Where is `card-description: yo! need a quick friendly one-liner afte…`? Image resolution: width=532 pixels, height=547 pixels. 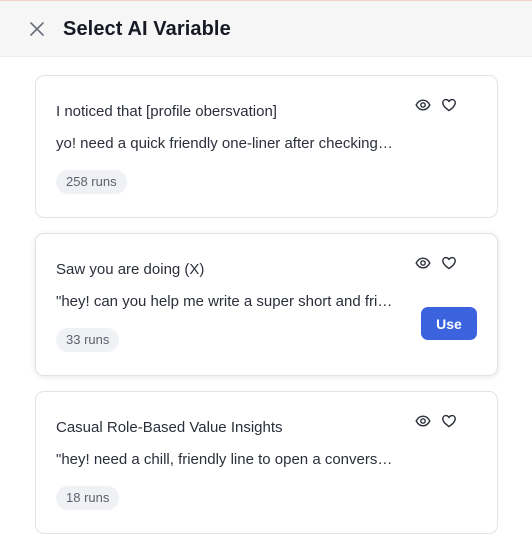 card-description: yo! need a quick friendly one-liner afte… is located at coordinates (226, 143).